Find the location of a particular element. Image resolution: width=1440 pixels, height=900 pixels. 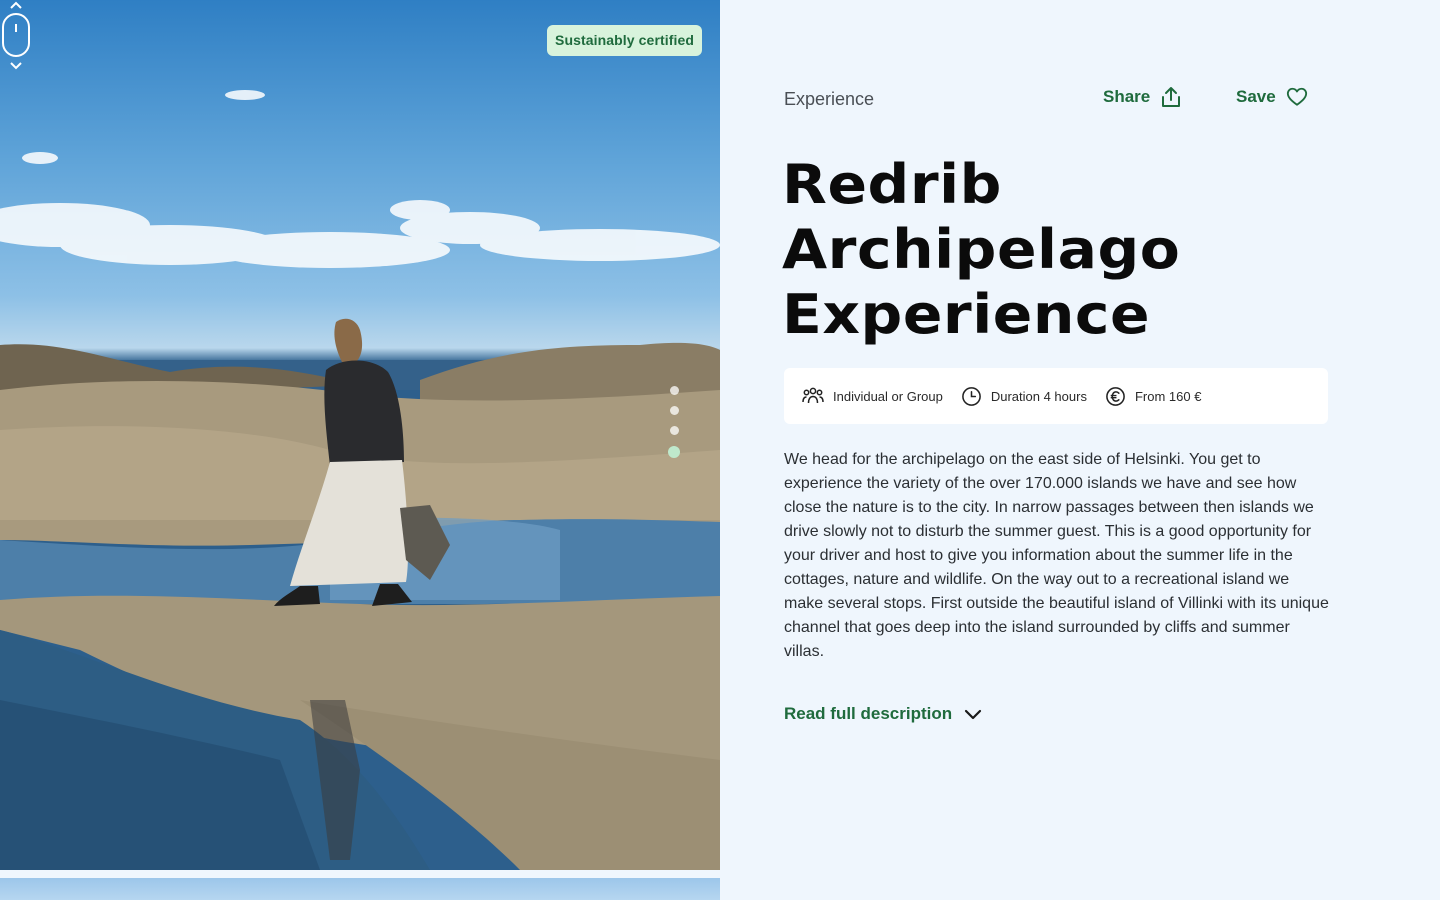

carousel-dots is located at coordinates (674, 427).